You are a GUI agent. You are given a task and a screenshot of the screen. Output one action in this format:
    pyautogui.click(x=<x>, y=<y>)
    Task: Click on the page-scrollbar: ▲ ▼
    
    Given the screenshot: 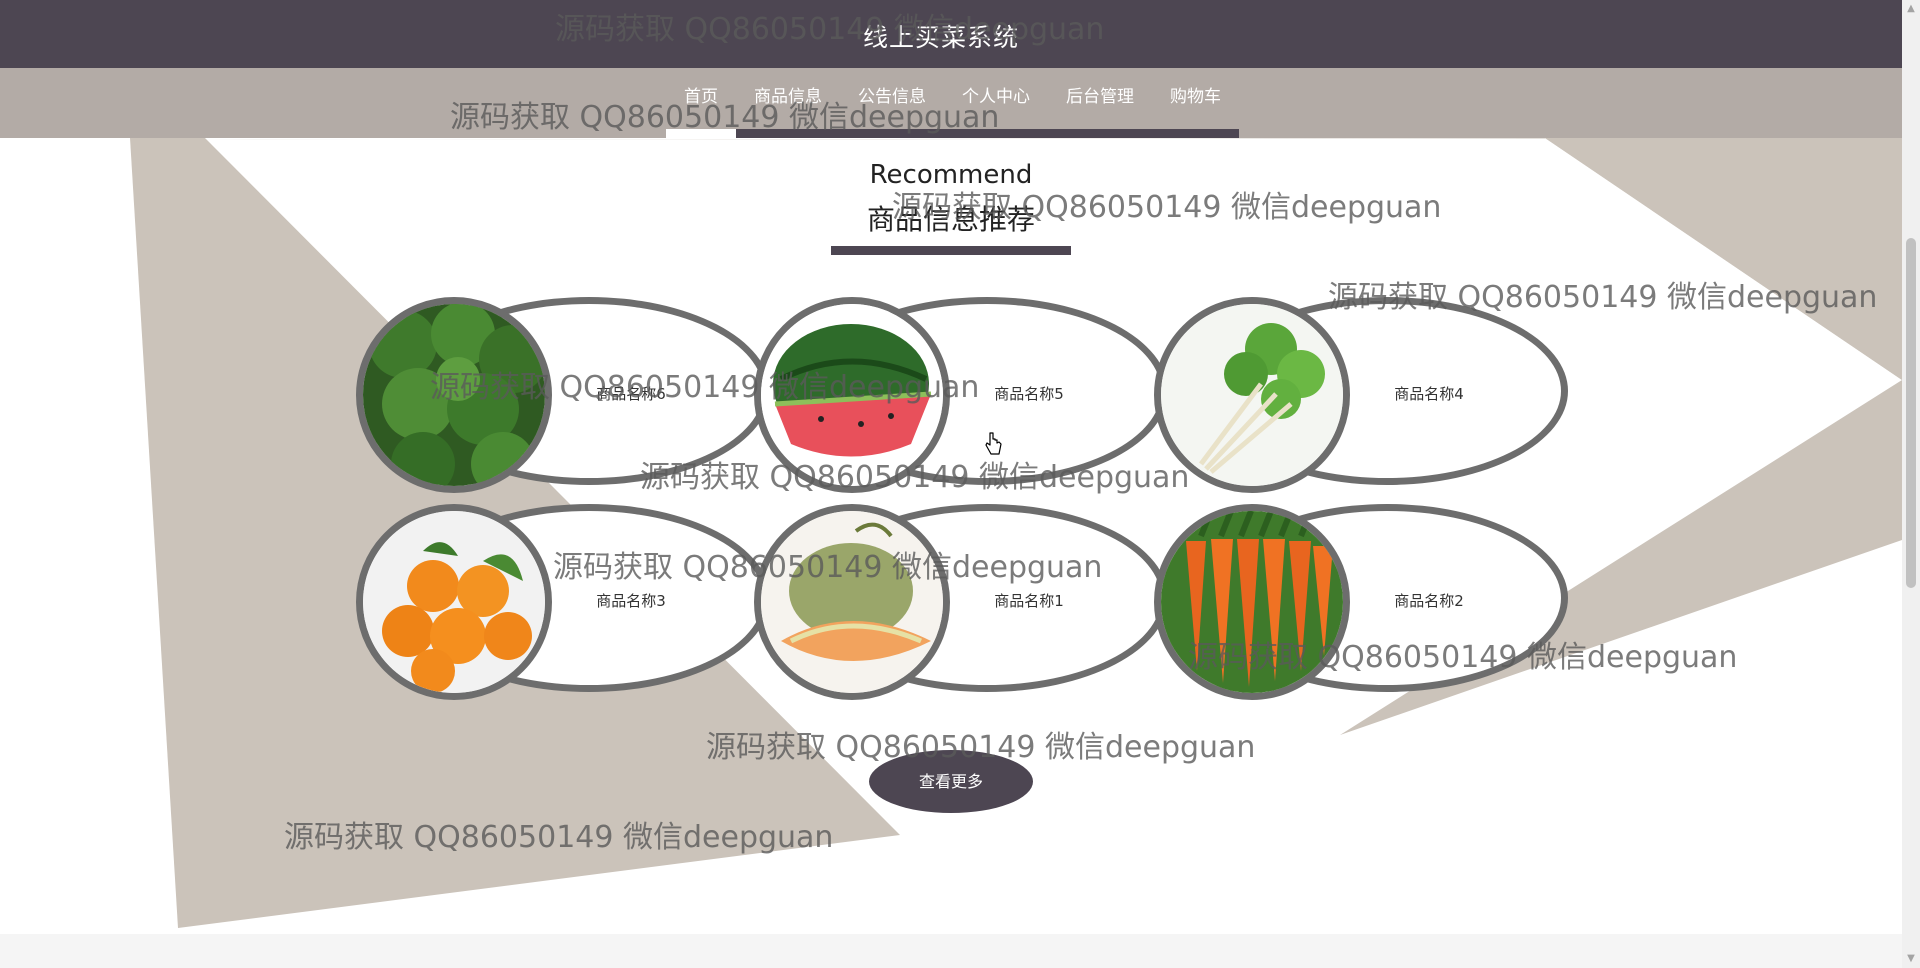 What is the action you would take?
    pyautogui.click(x=1911, y=484)
    